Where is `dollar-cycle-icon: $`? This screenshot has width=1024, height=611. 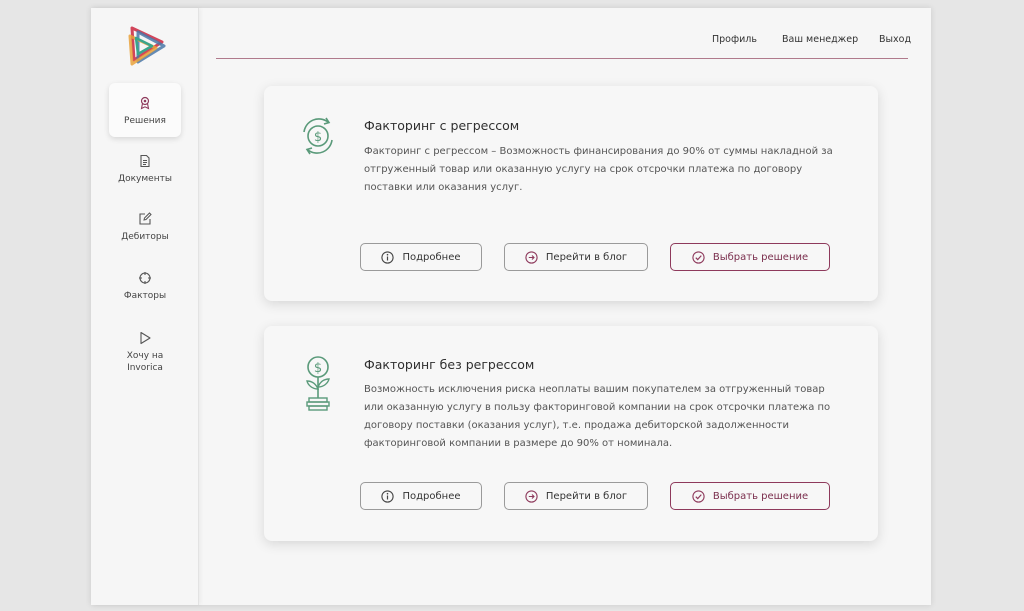 dollar-cycle-icon: $ is located at coordinates (318, 136).